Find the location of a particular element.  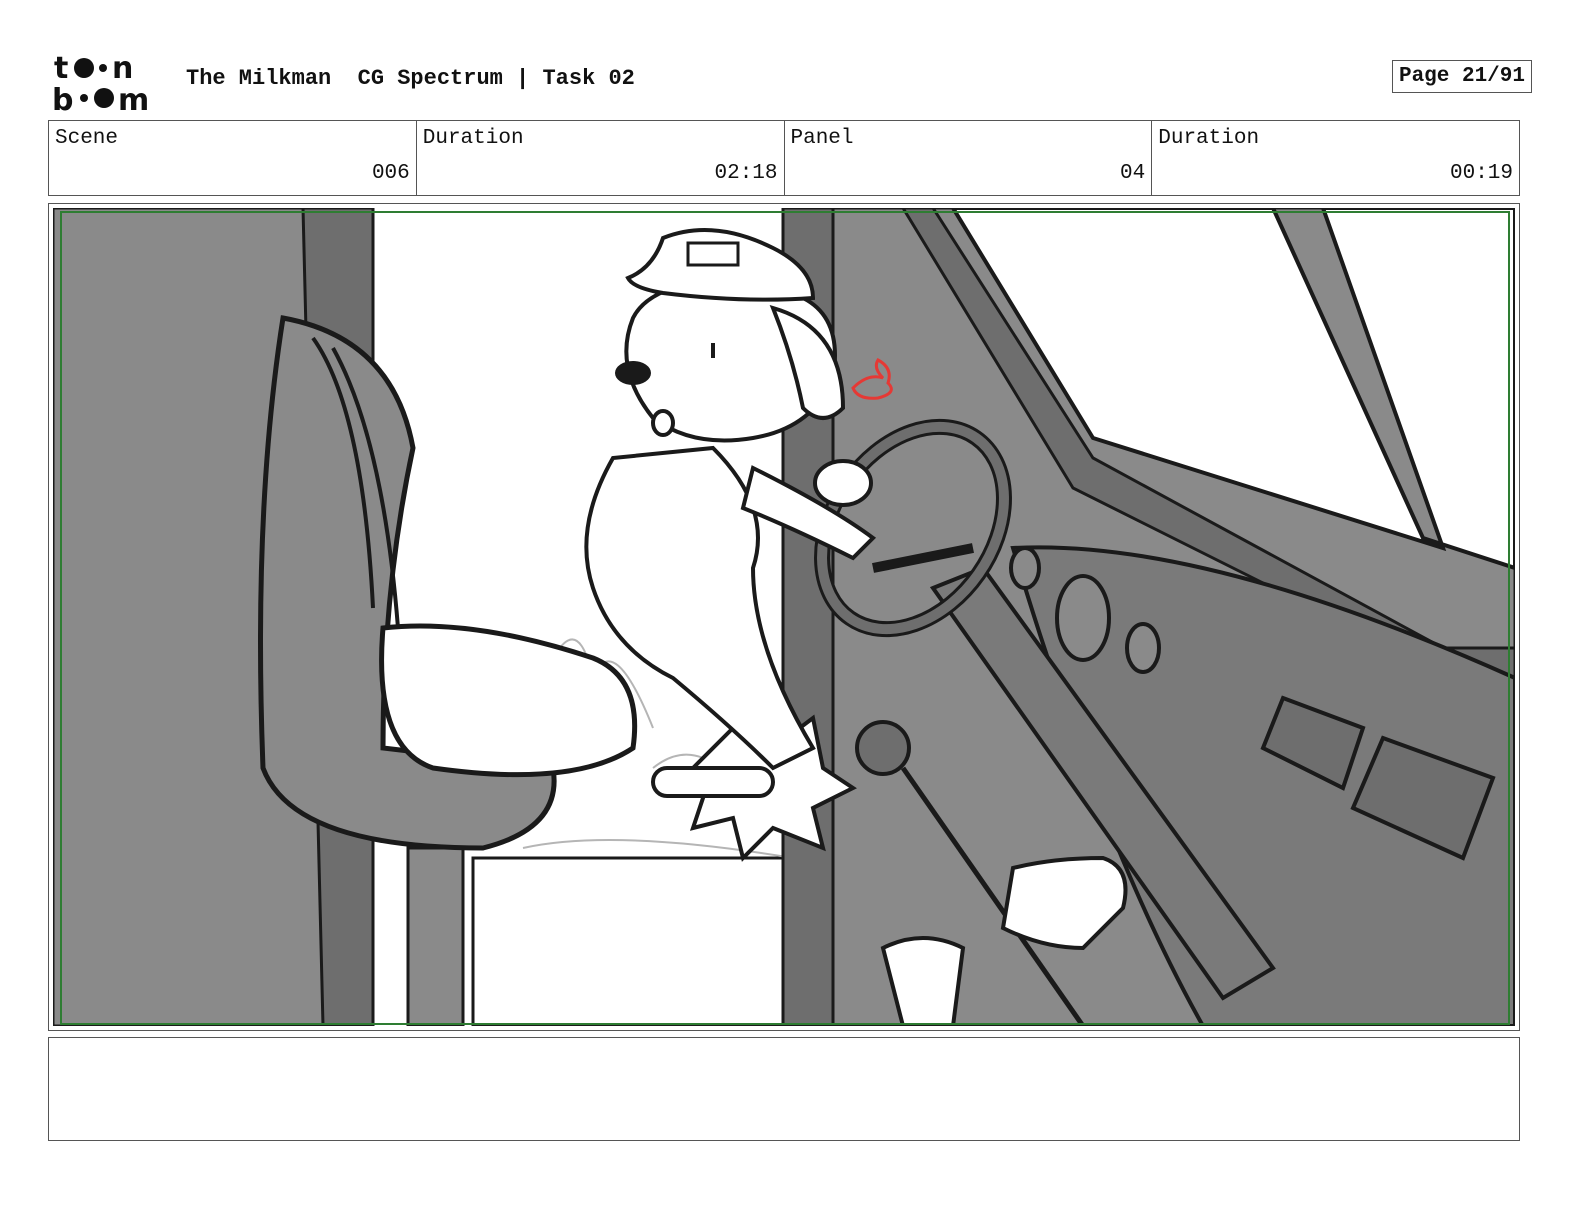

page-indicator: Page 21/91 is located at coordinates (1461, 76).